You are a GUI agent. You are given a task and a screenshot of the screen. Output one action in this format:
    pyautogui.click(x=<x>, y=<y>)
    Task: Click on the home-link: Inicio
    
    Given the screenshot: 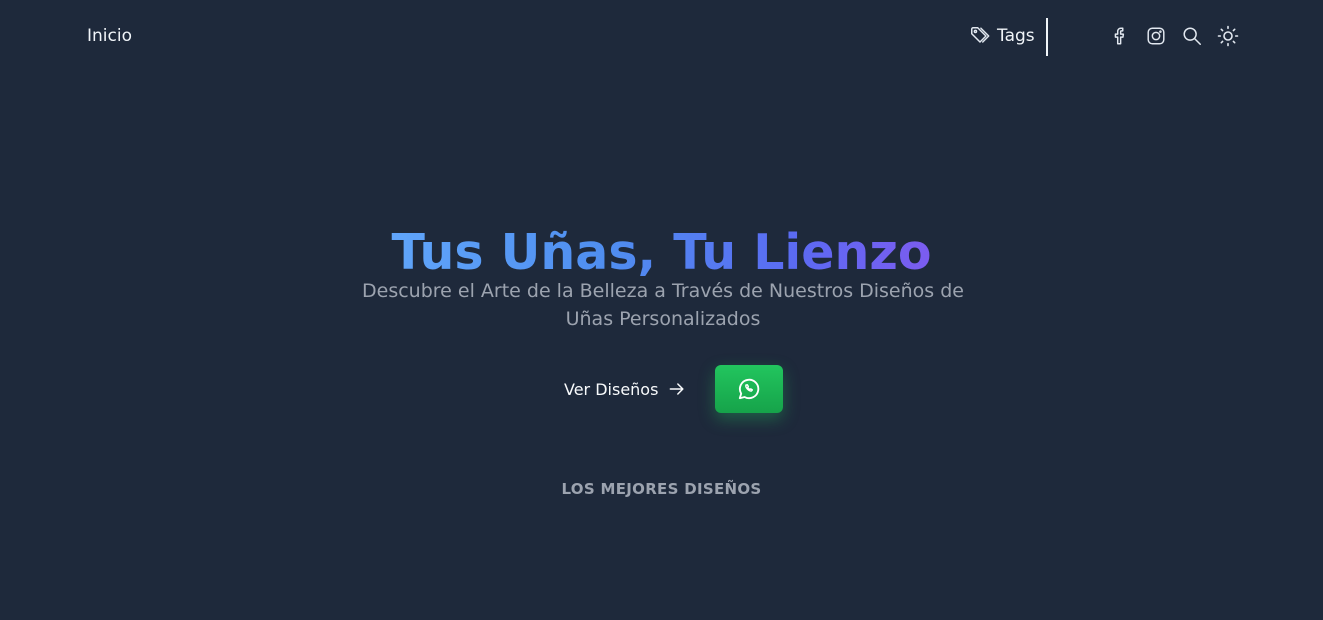 What is the action you would take?
    pyautogui.click(x=109, y=36)
    